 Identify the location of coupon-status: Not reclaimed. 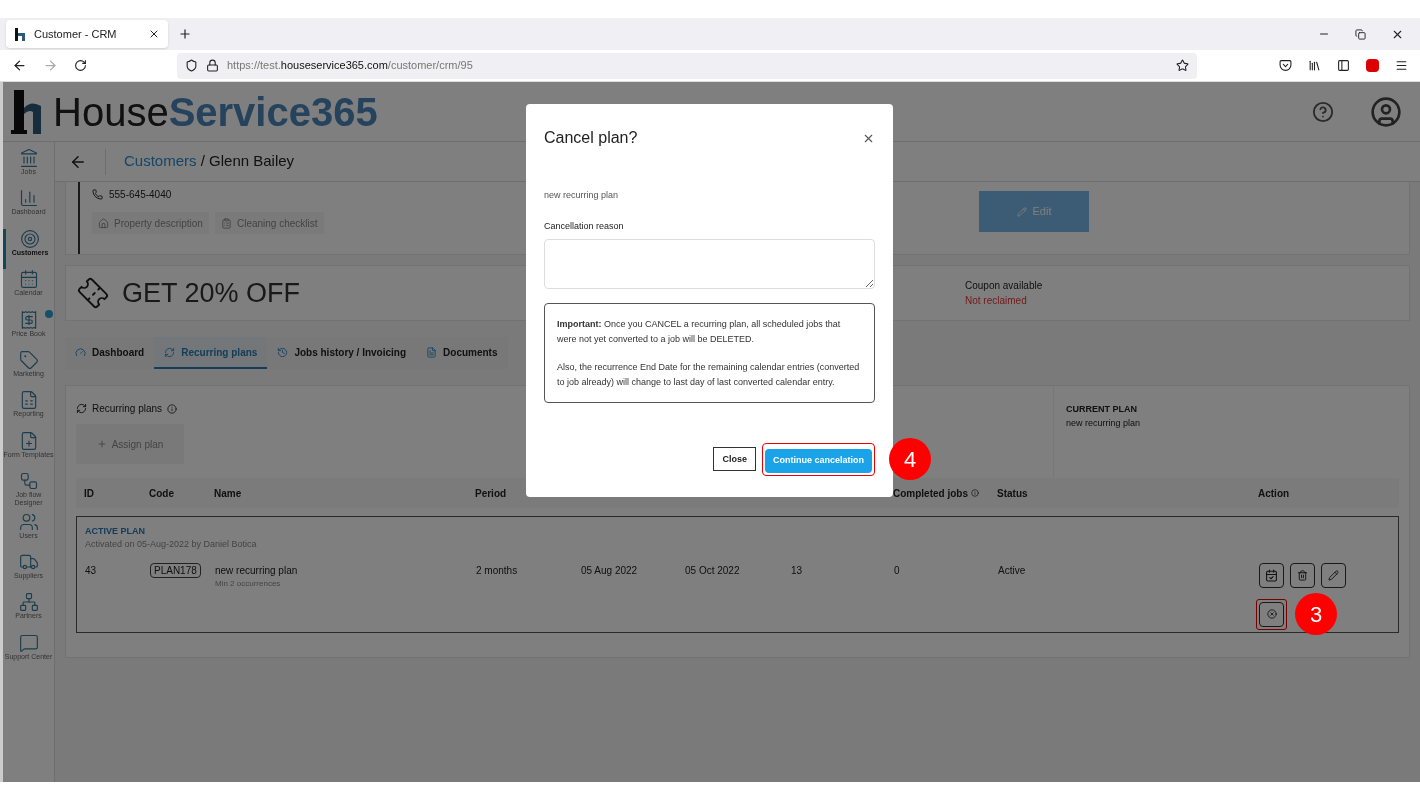
(996, 301).